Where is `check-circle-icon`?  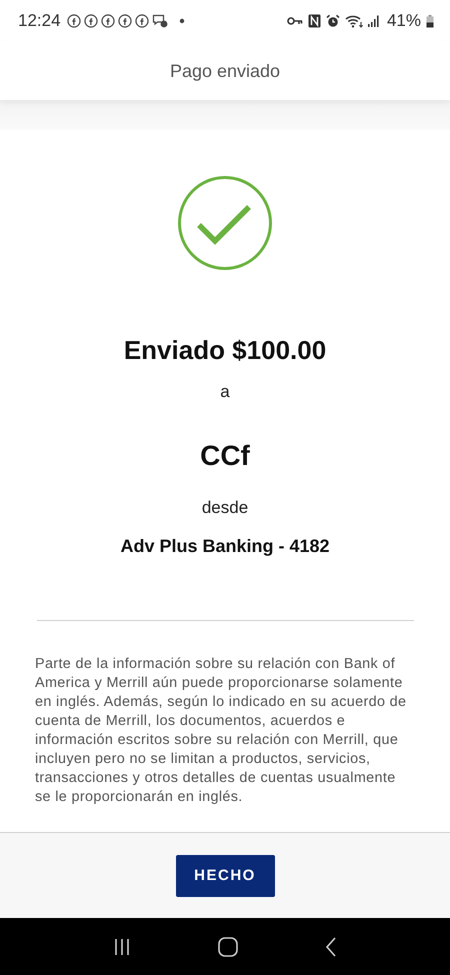 check-circle-icon is located at coordinates (225, 223).